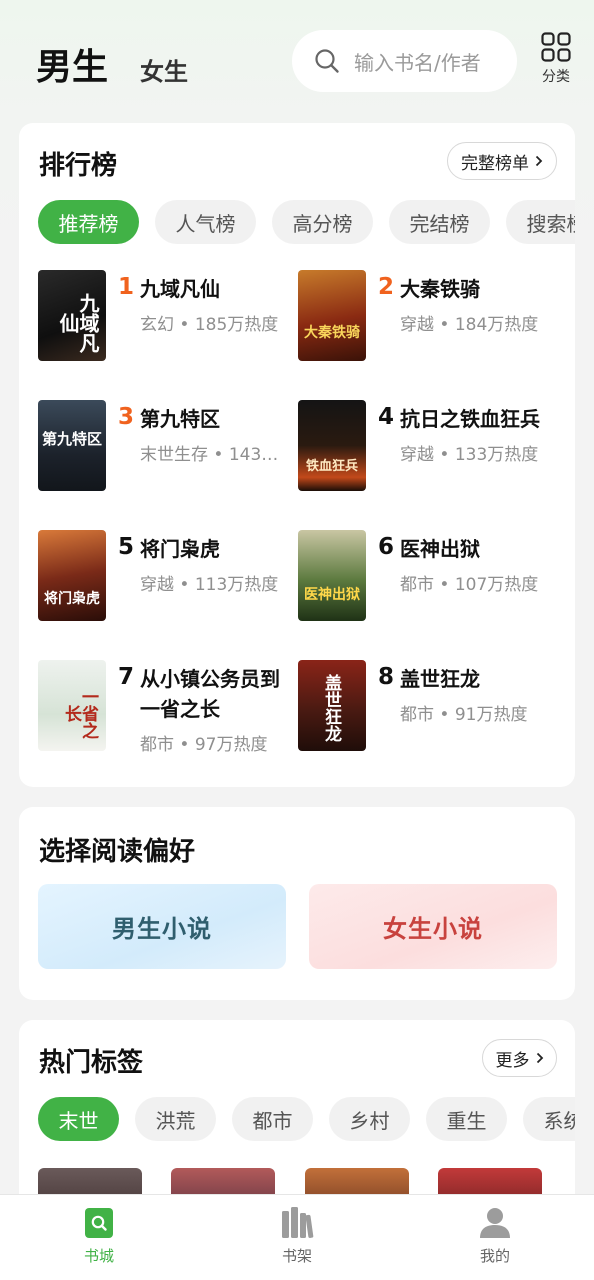 The height and width of the screenshot is (1280, 594). Describe the element at coordinates (440, 679) in the screenshot. I see `book-title: 盖世狂龙` at that location.